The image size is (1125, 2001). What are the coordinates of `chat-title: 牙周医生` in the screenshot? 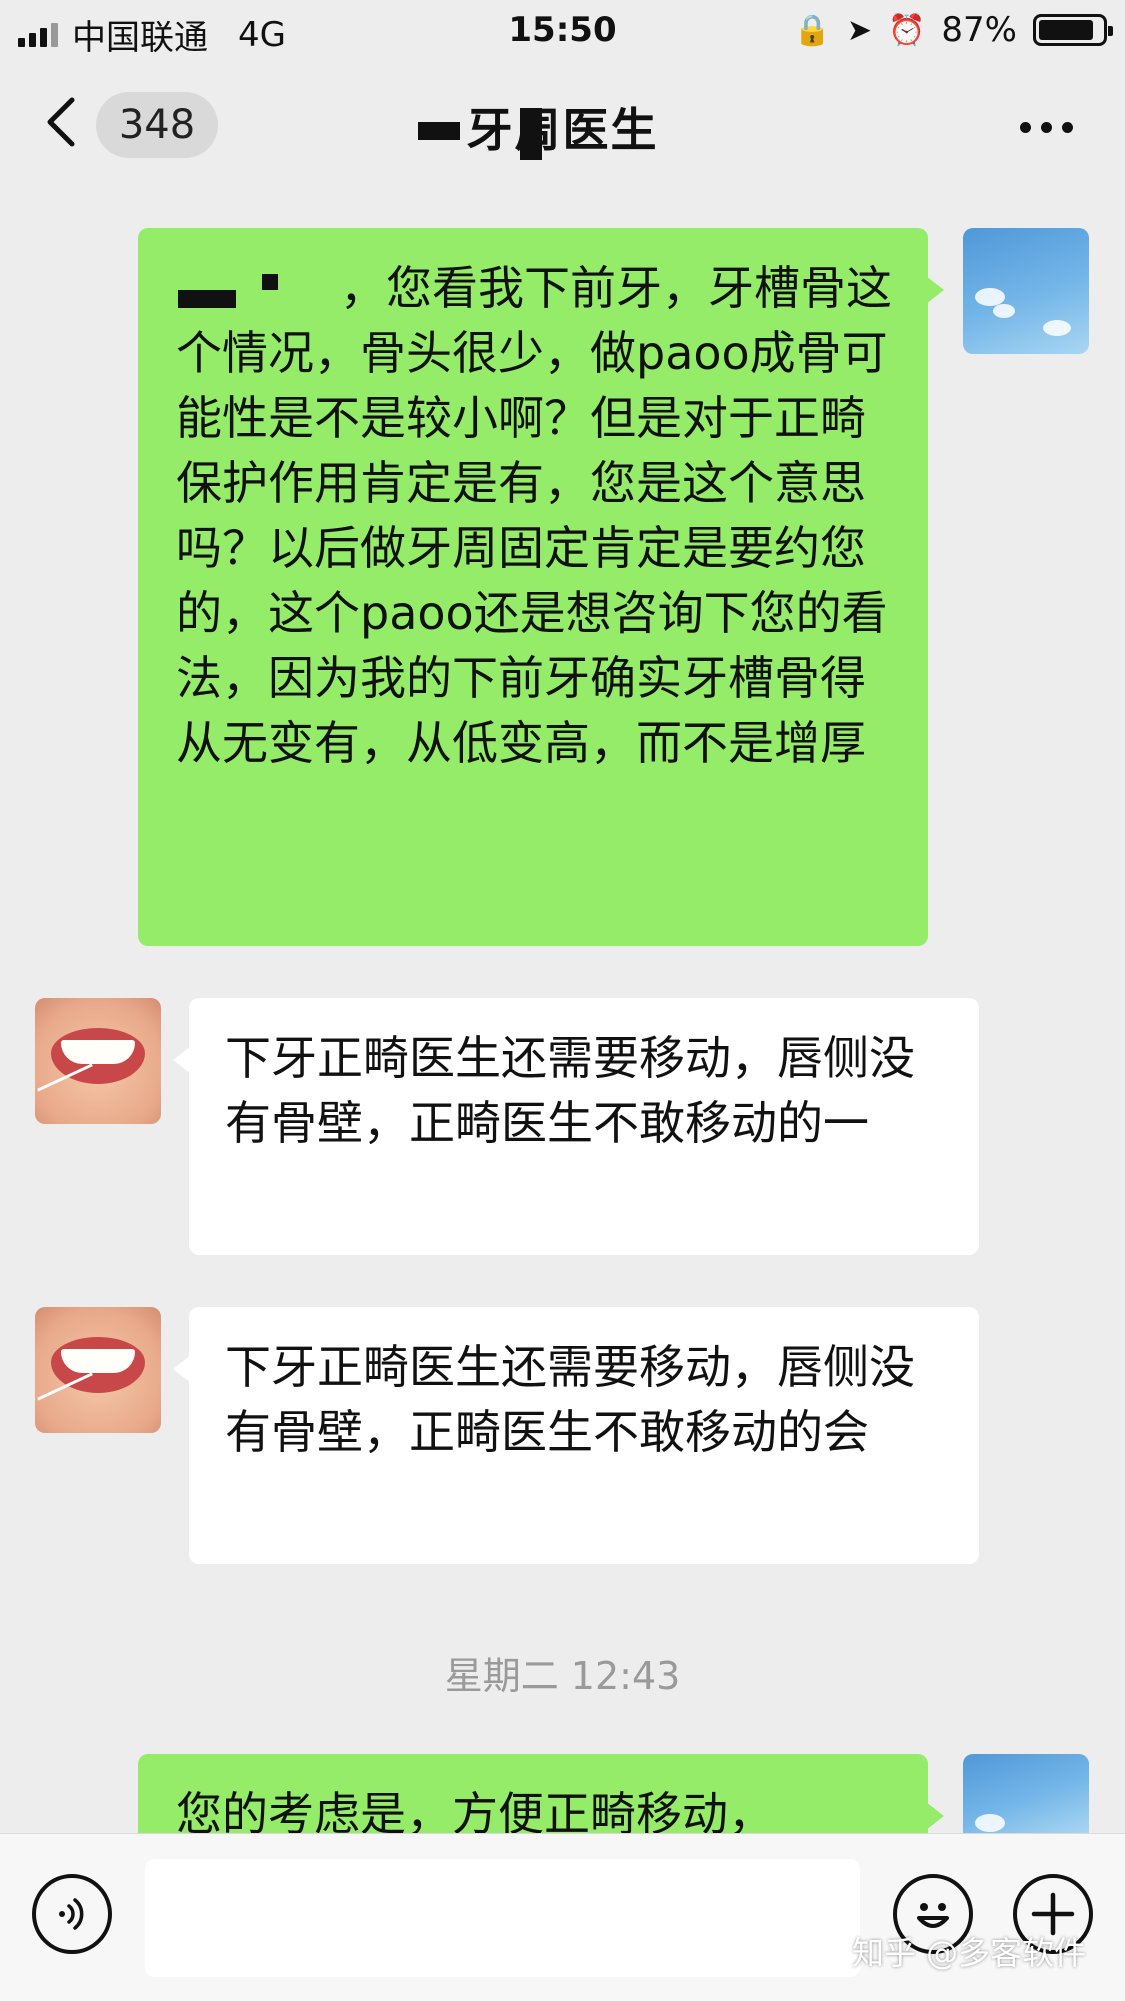 It's located at (562, 130).